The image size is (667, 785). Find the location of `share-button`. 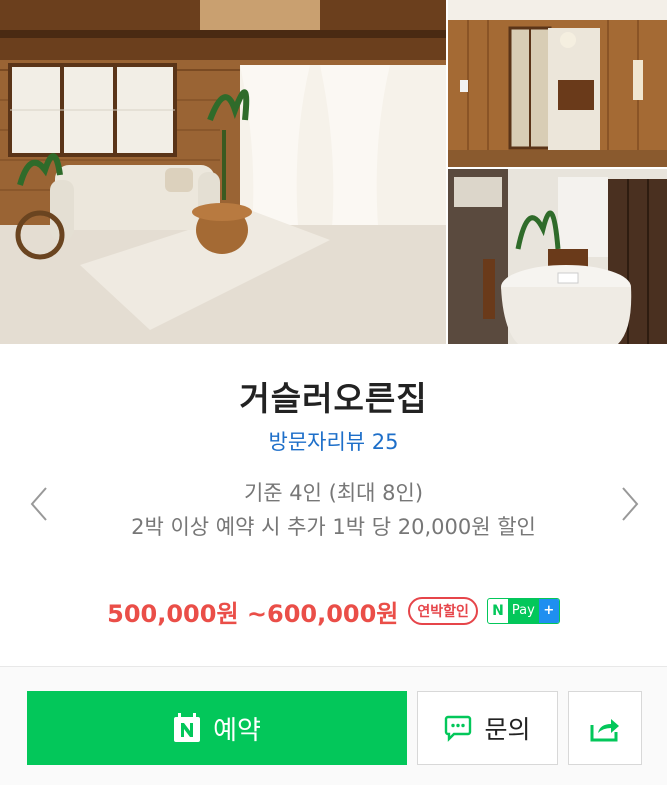

share-button is located at coordinates (605, 728).